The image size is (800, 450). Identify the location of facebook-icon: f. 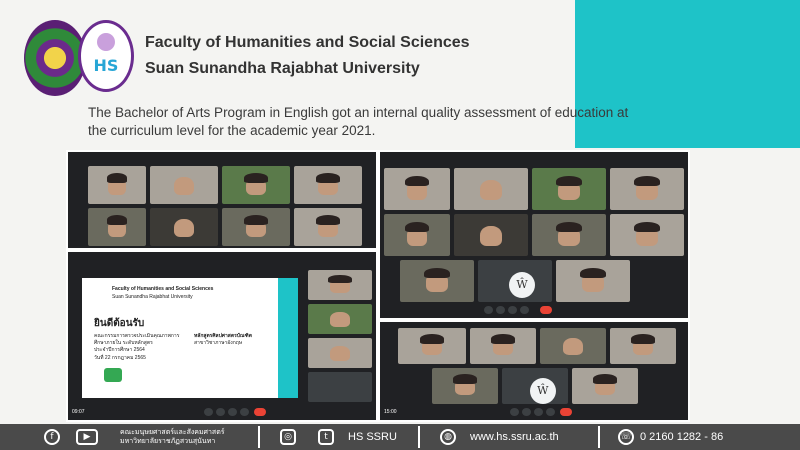
(52, 437).